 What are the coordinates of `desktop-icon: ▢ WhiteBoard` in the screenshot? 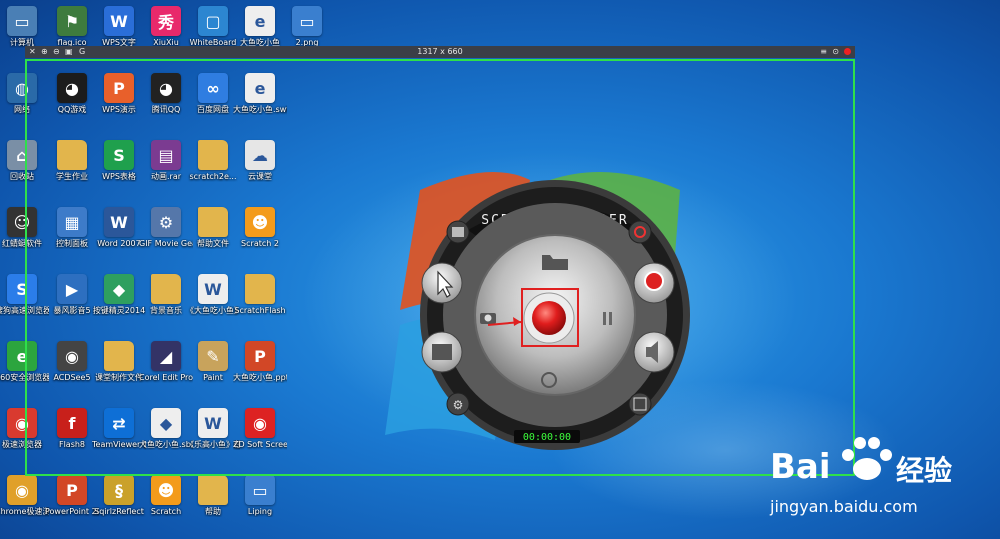 It's located at (213, 27).